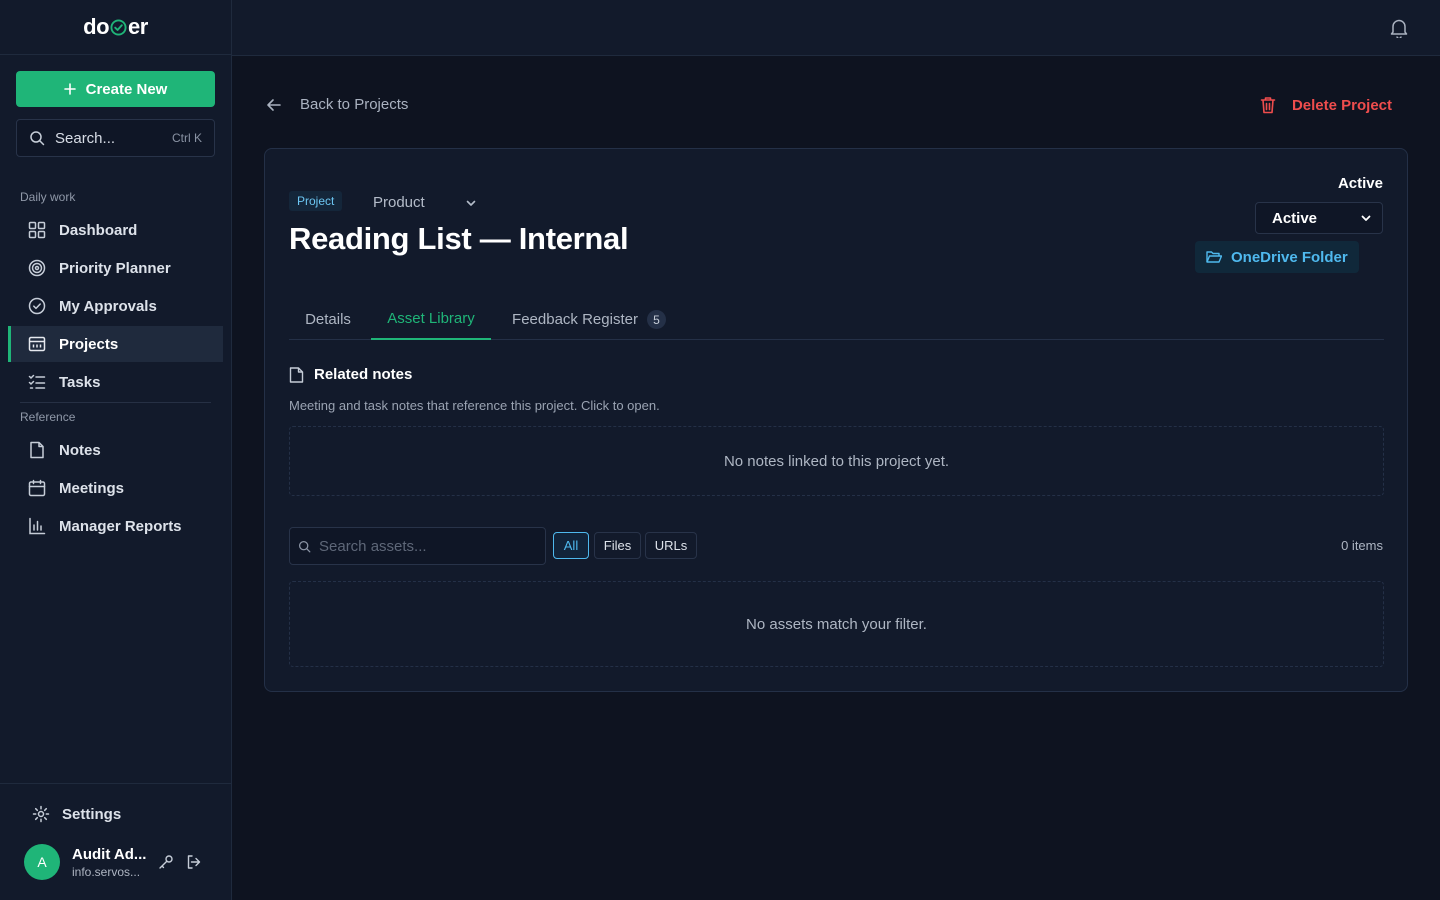 This screenshot has width=1440, height=900. What do you see at coordinates (108, 306) in the screenshot?
I see `sidebar-item-label: My Approvals` at bounding box center [108, 306].